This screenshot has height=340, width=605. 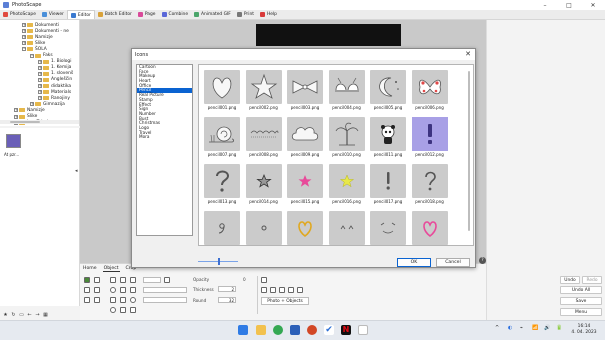 What do you see at coordinates (45, 31) in the screenshot?
I see `tree-item: + Dokumenti - ne` at bounding box center [45, 31].